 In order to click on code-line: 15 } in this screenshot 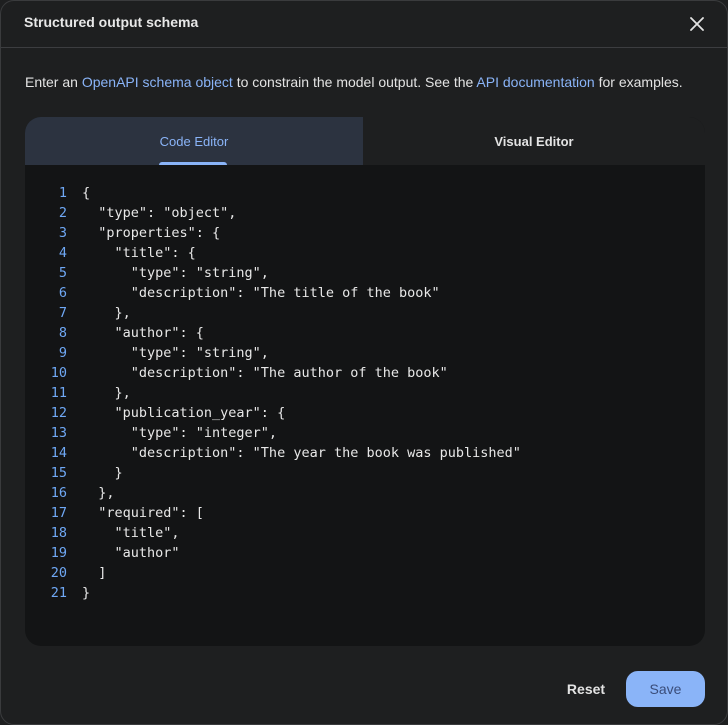, I will do `click(365, 473)`.